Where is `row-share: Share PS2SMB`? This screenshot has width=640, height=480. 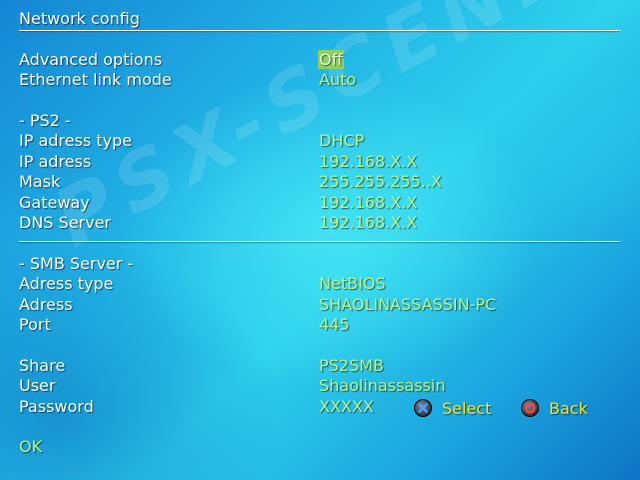
row-share: Share PS2SMB is located at coordinates (320, 366).